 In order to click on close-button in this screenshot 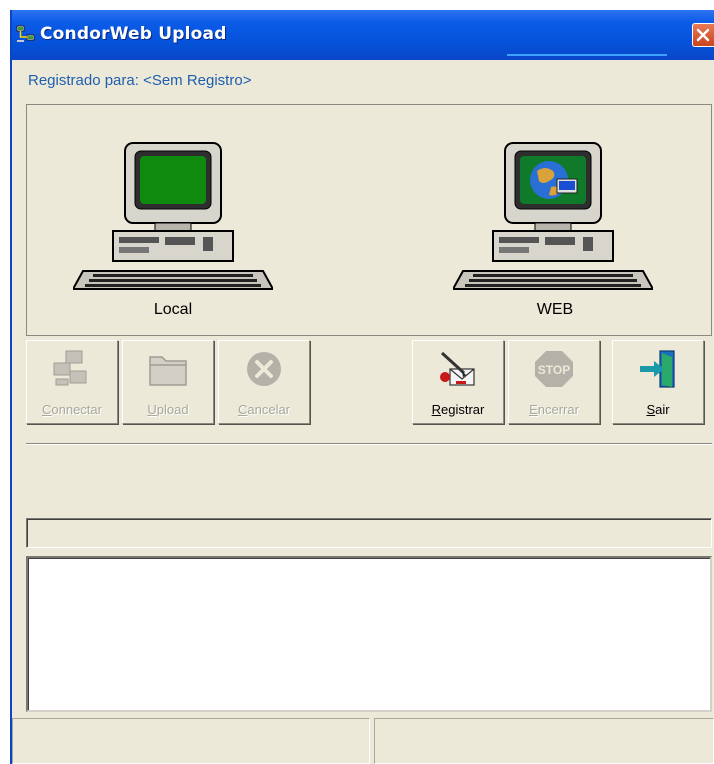, I will do `click(703, 35)`.